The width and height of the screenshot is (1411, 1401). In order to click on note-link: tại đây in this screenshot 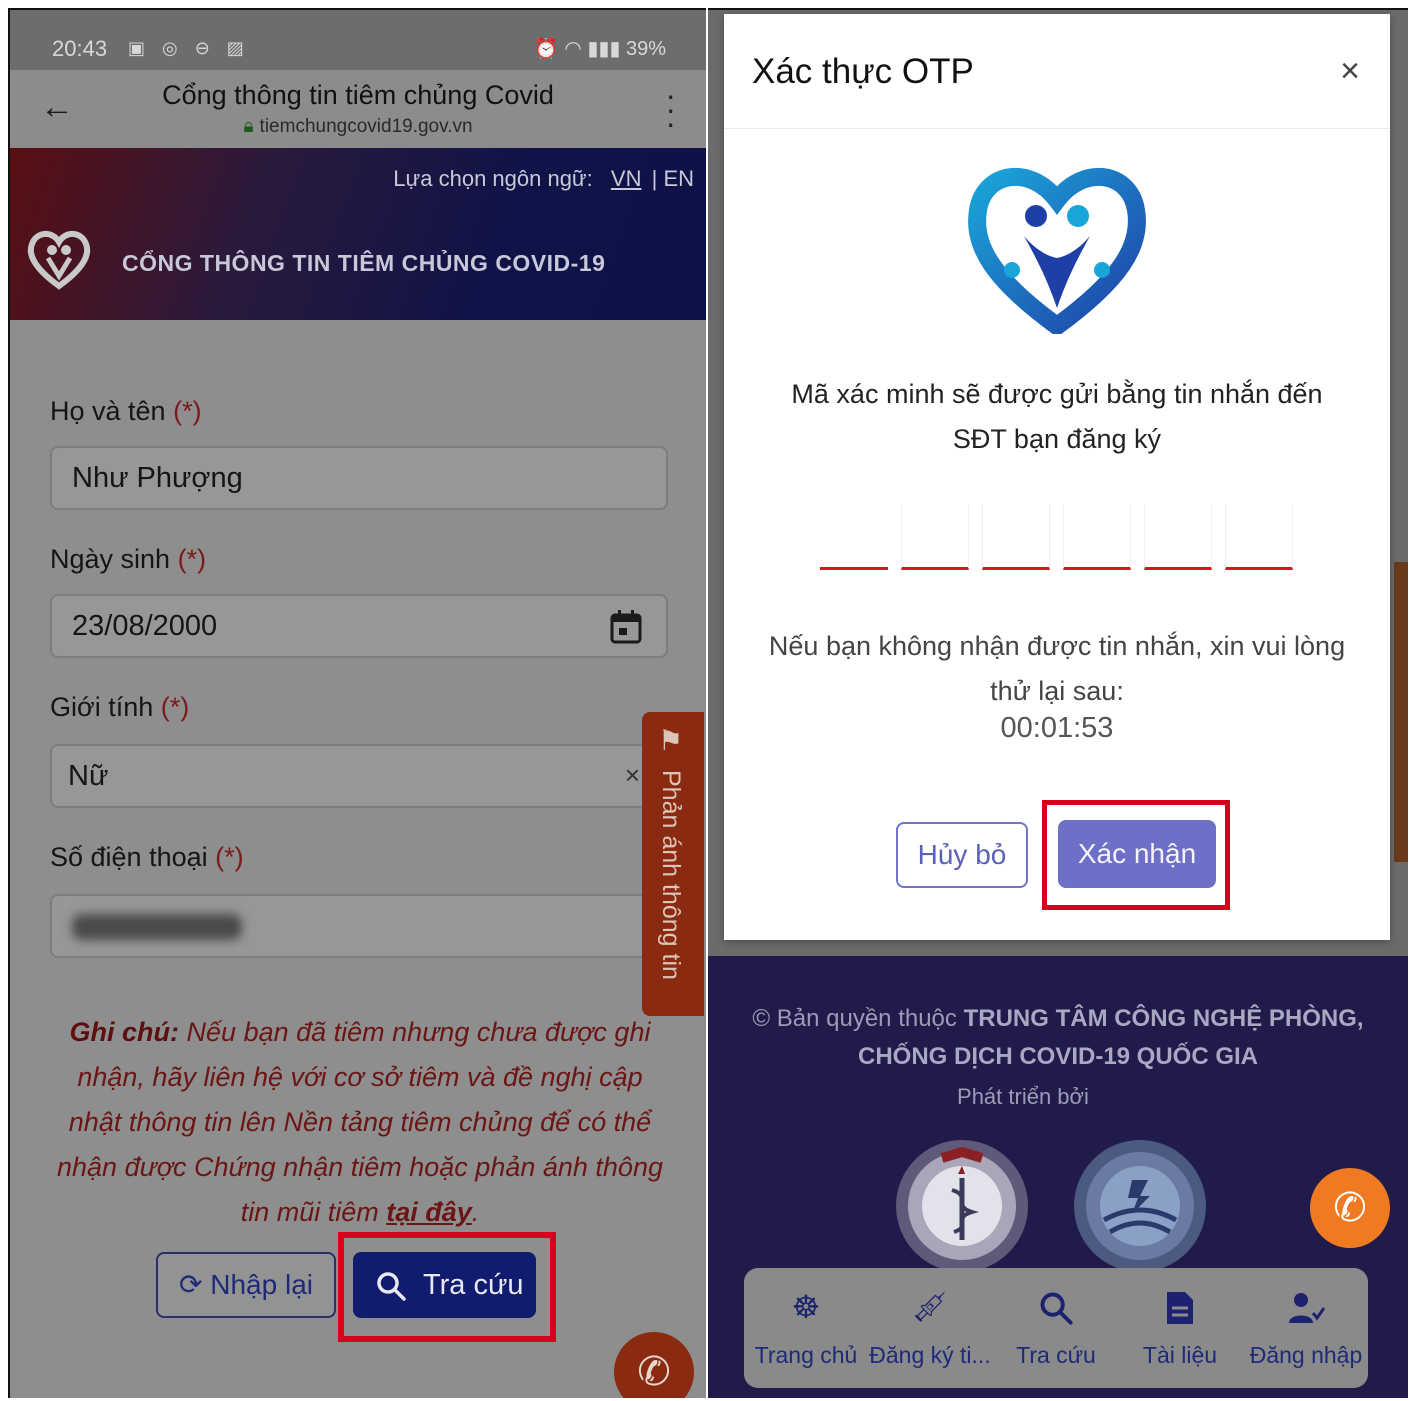, I will do `click(429, 1212)`.